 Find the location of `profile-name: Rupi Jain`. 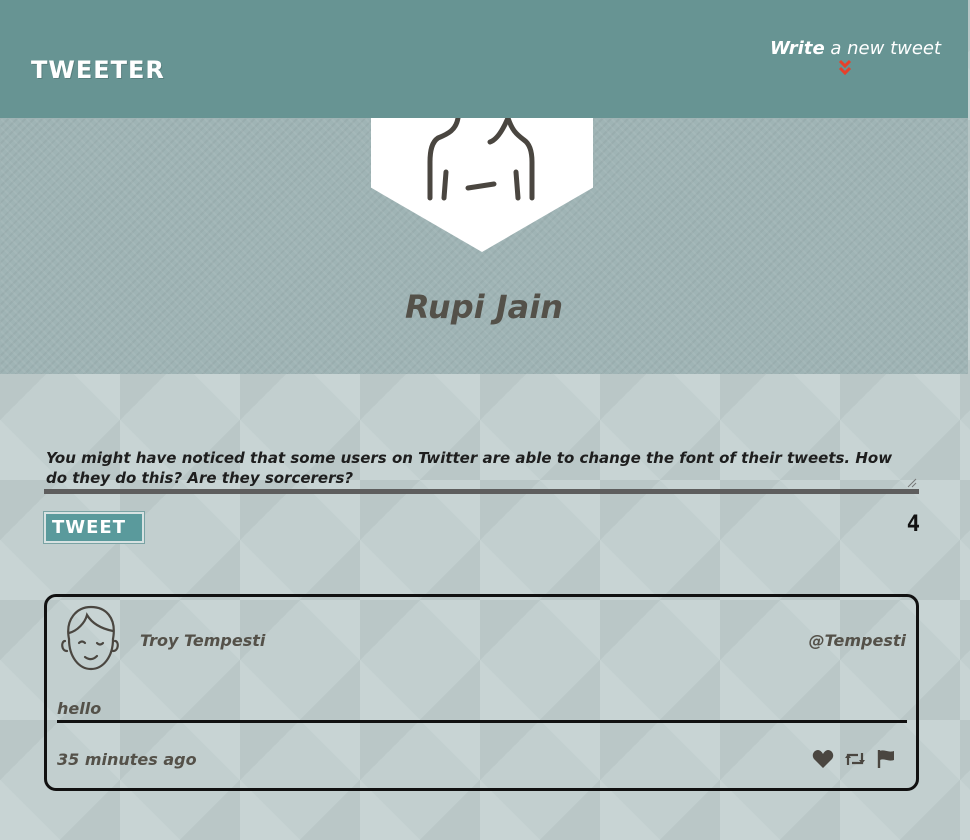

profile-name: Rupi Jain is located at coordinates (484, 307).